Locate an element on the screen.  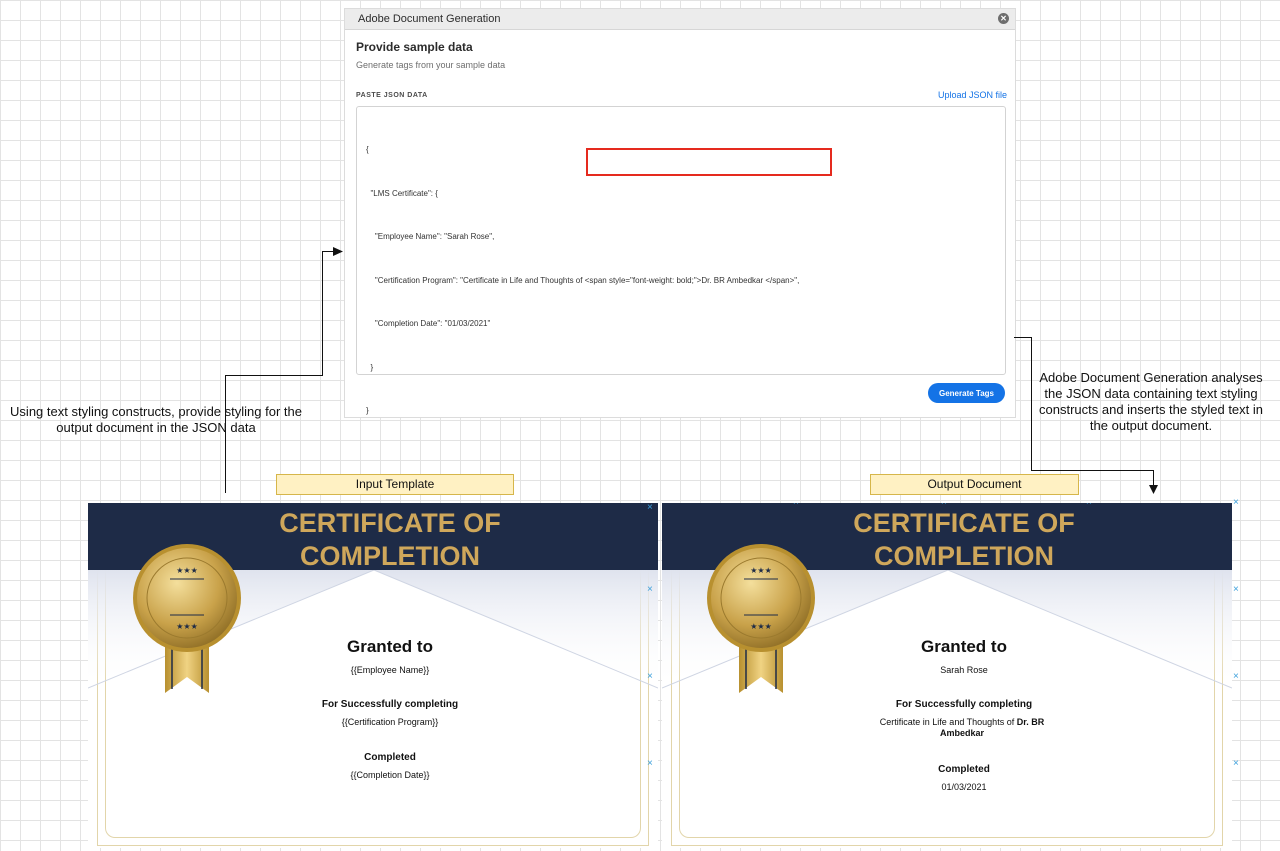
output-document-label: Output Document is located at coordinates (974, 484).